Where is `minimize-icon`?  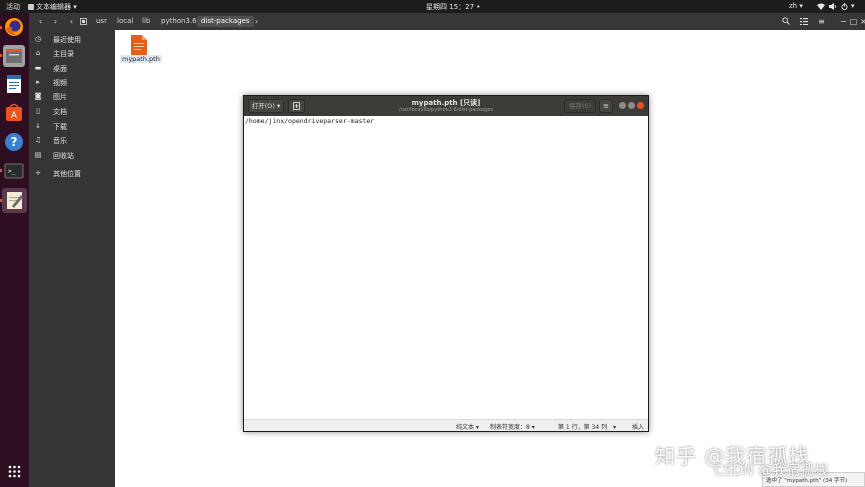
minimize-icon is located at coordinates (622, 105).